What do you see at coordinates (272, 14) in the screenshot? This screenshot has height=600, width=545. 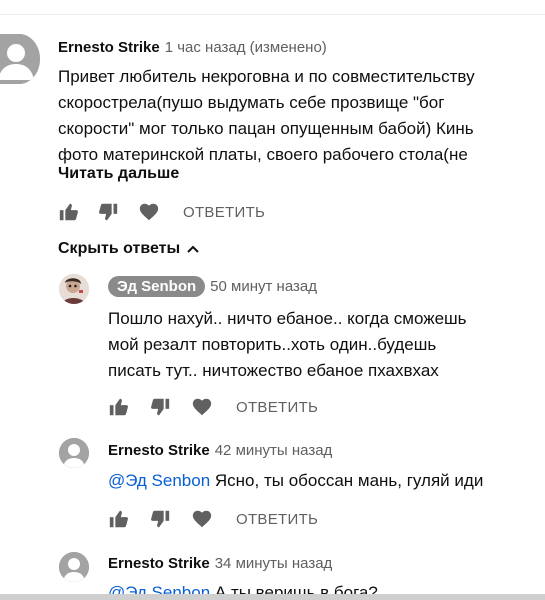 I see `top-divider` at bounding box center [272, 14].